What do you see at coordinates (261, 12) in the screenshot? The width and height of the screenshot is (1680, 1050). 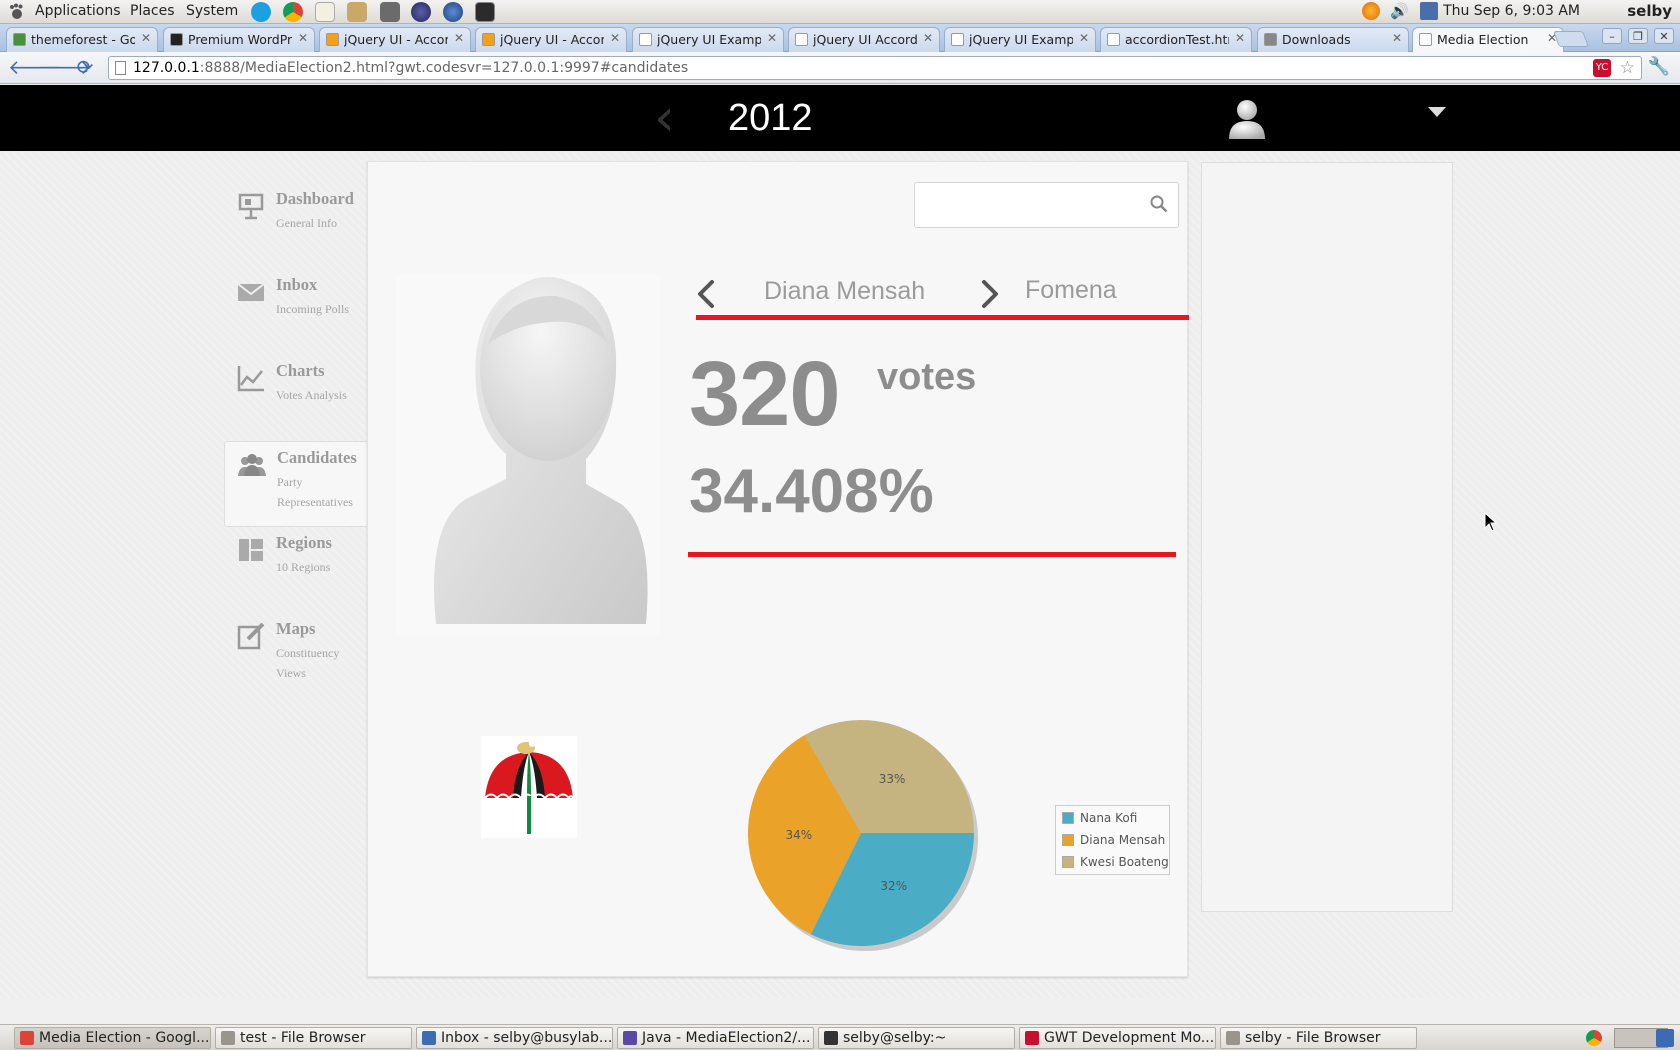 I see `skype-launcher-icon` at bounding box center [261, 12].